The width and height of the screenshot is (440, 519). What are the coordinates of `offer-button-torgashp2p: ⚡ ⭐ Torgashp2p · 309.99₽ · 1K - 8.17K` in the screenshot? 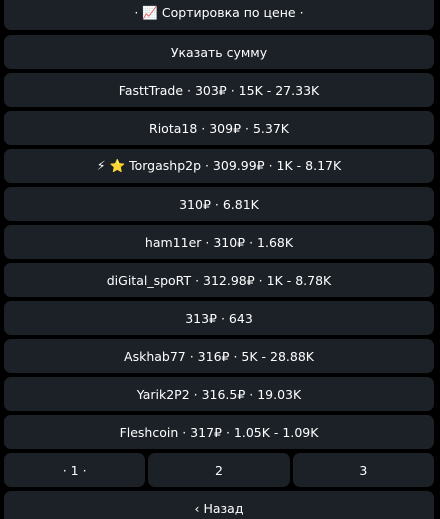 It's located at (219, 166).